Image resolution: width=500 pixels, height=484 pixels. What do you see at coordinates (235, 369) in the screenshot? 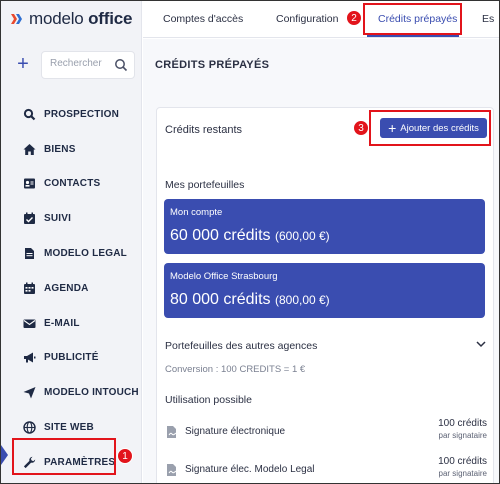
I see `conversion-rate: Conversion : 100 CREDITS = 1 €` at bounding box center [235, 369].